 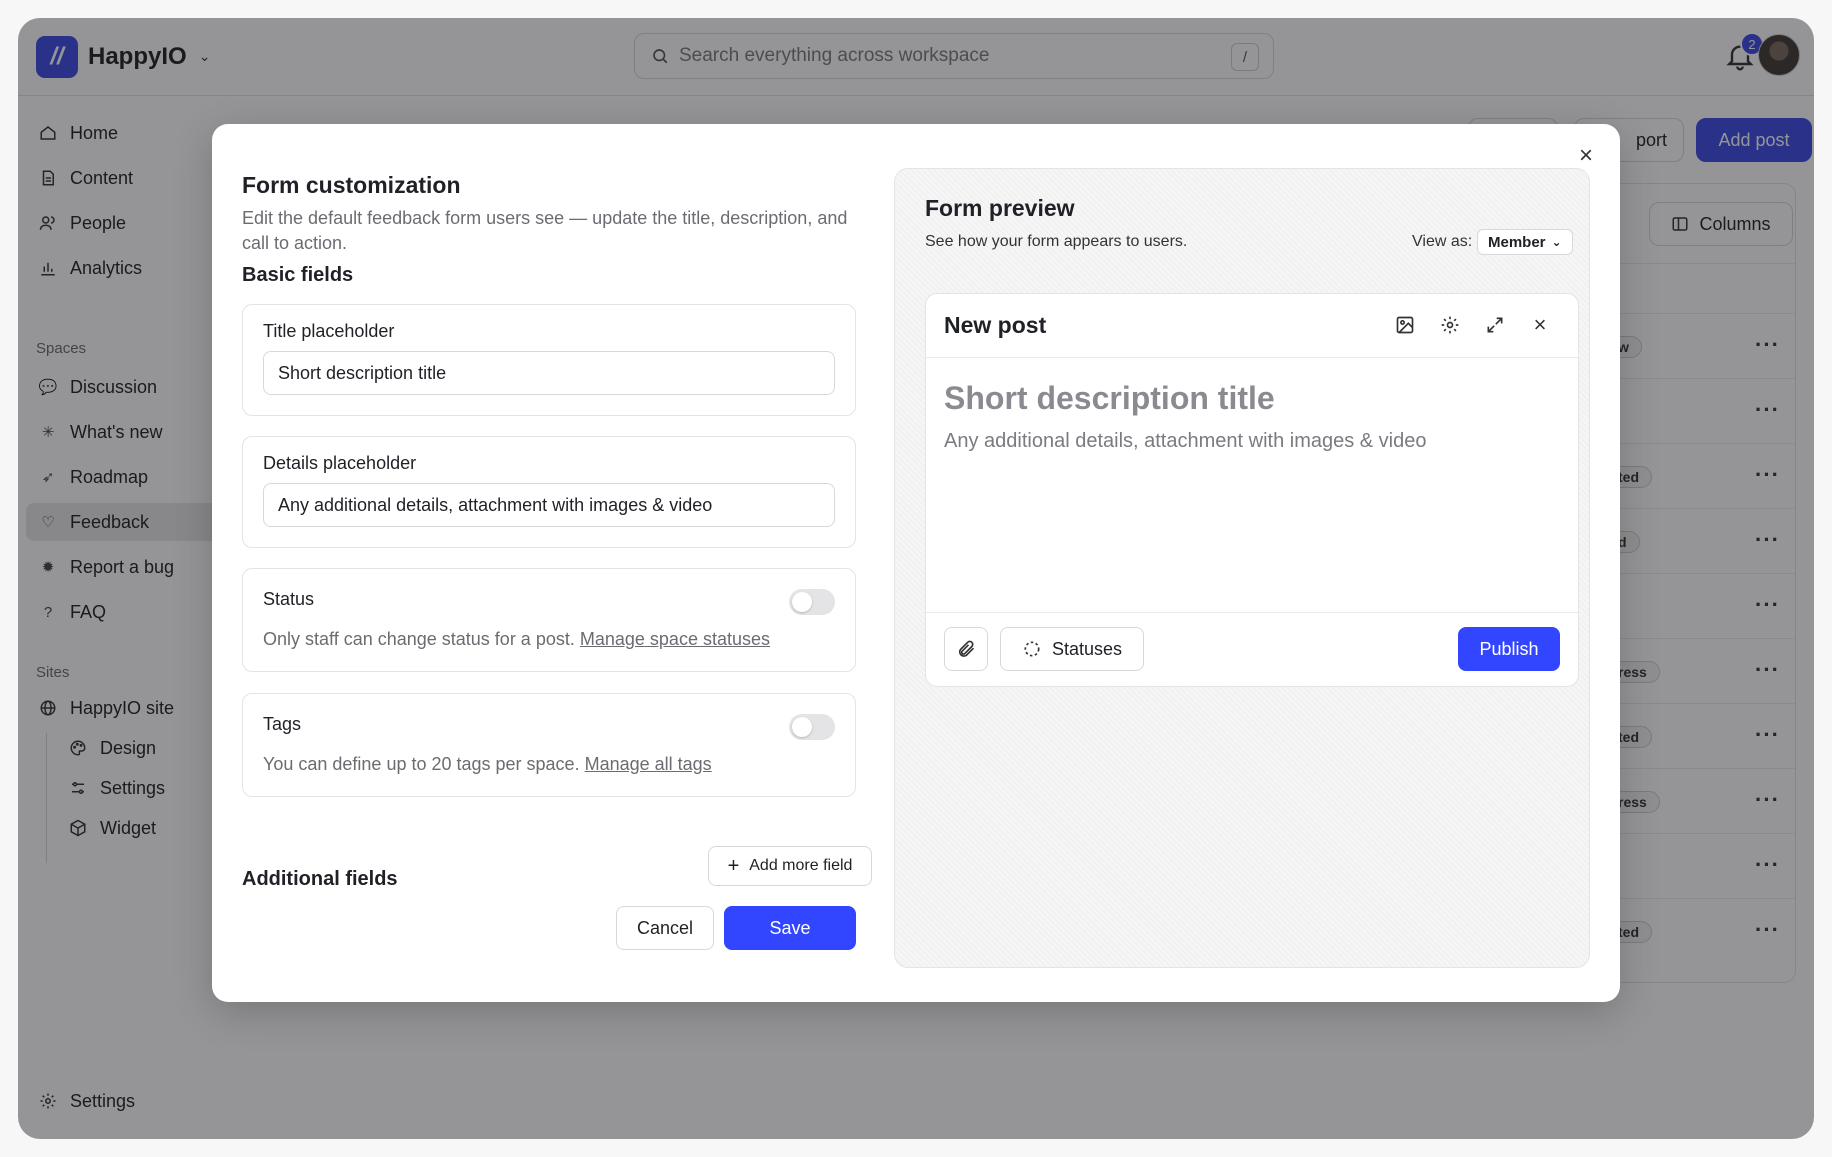 I want to click on cancel-label: Cancel, so click(x=665, y=927).